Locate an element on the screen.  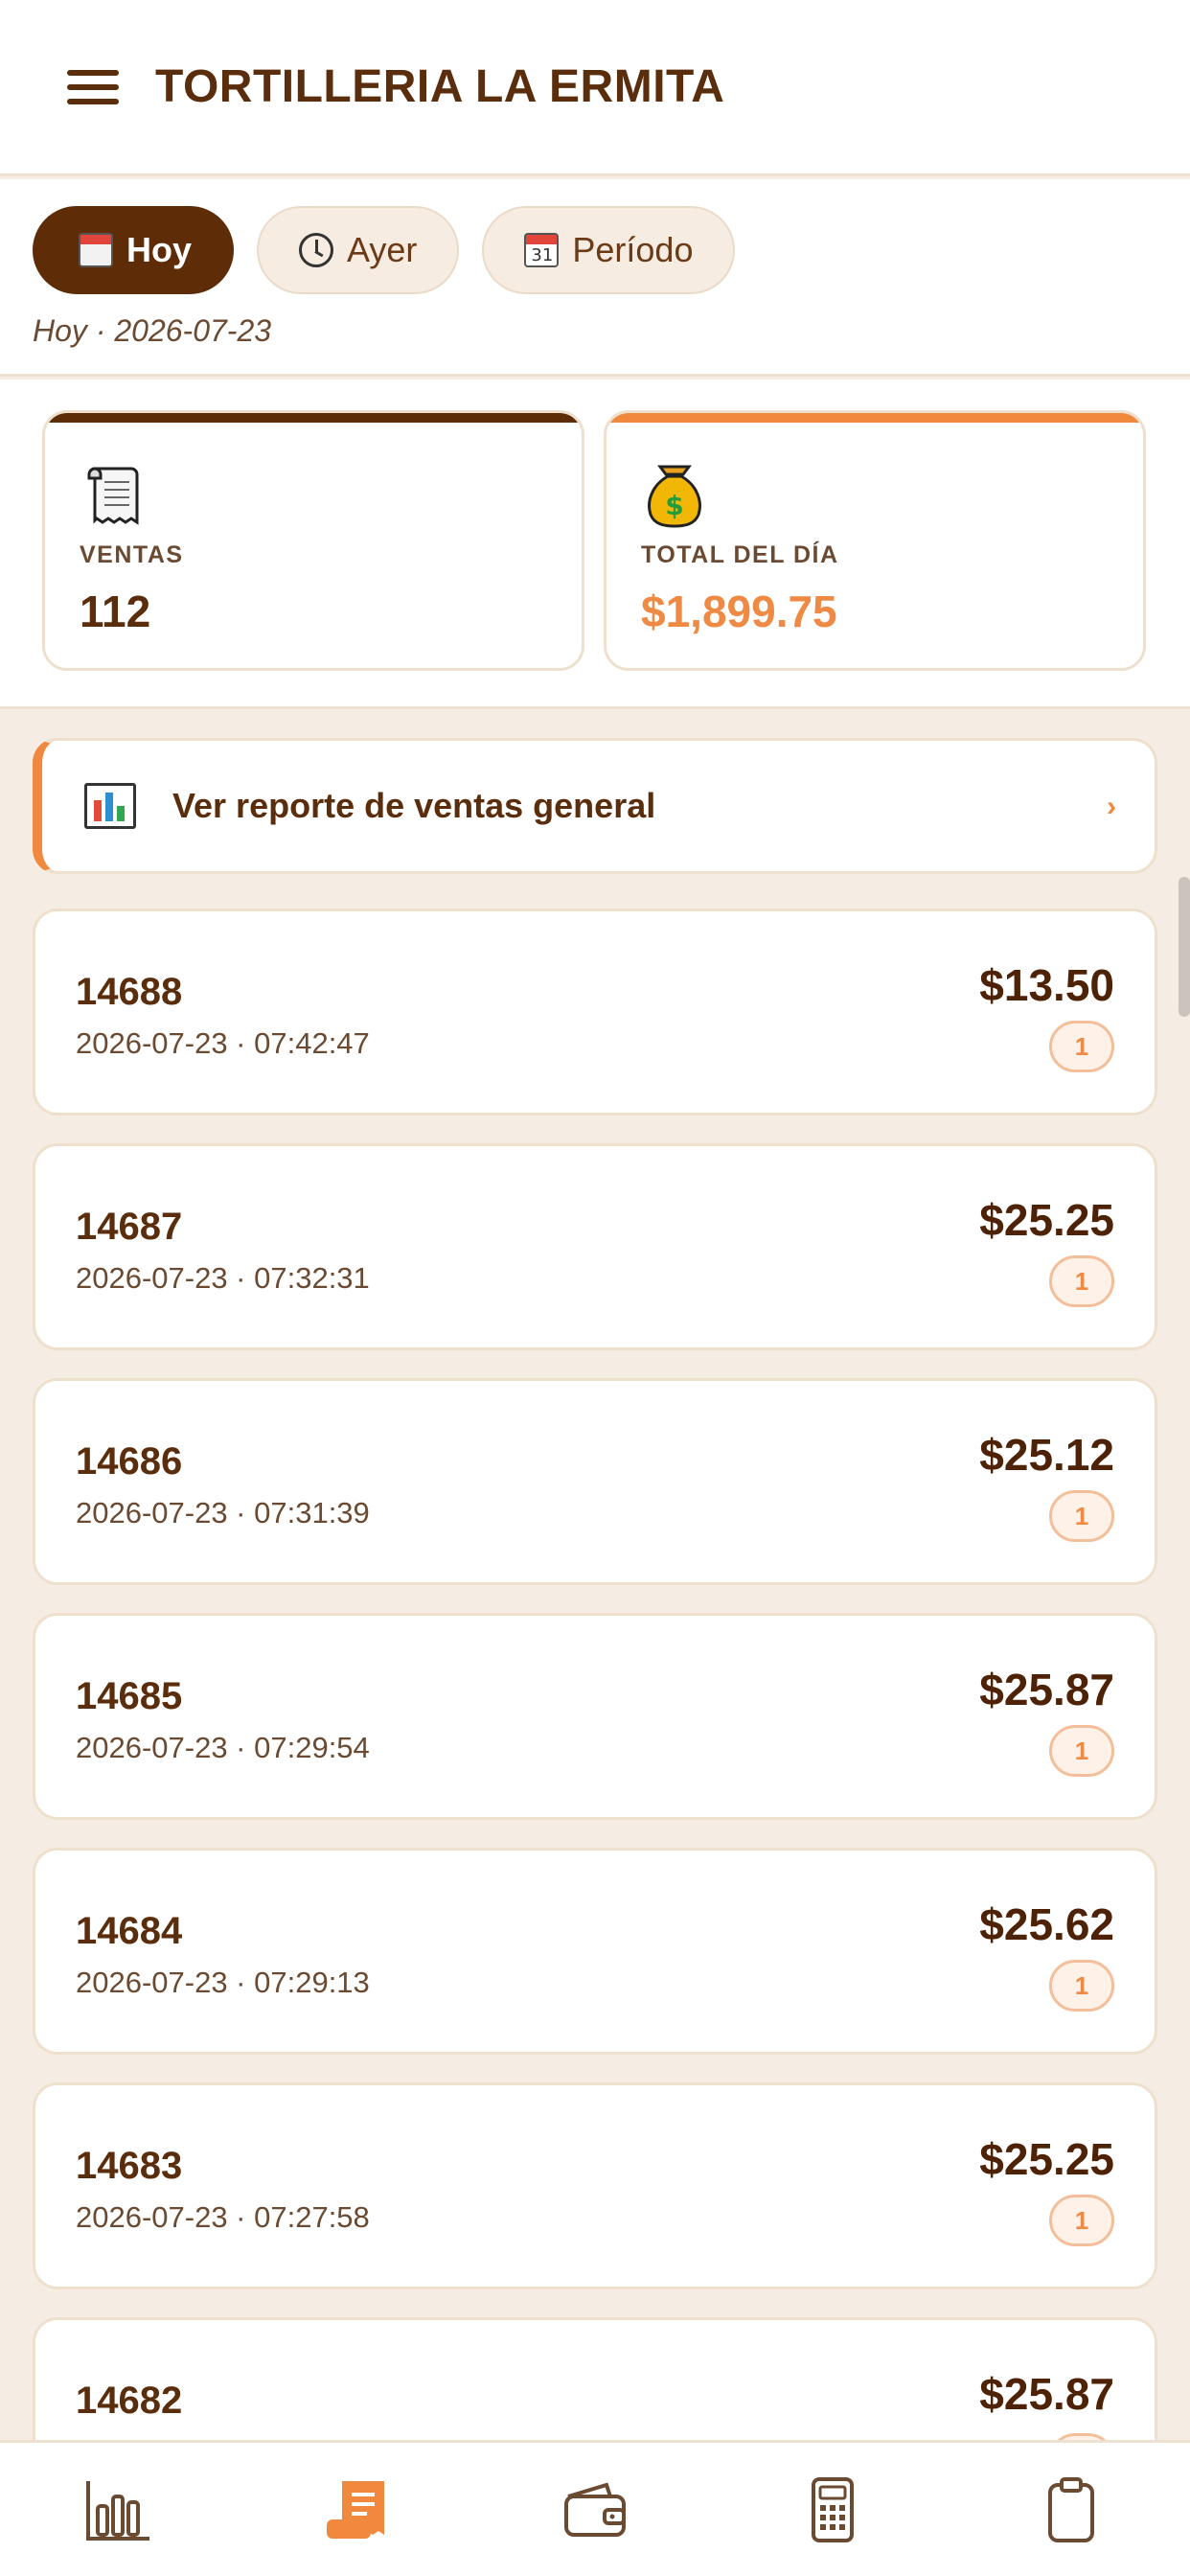
sale-id: 14686 is located at coordinates (129, 1461).